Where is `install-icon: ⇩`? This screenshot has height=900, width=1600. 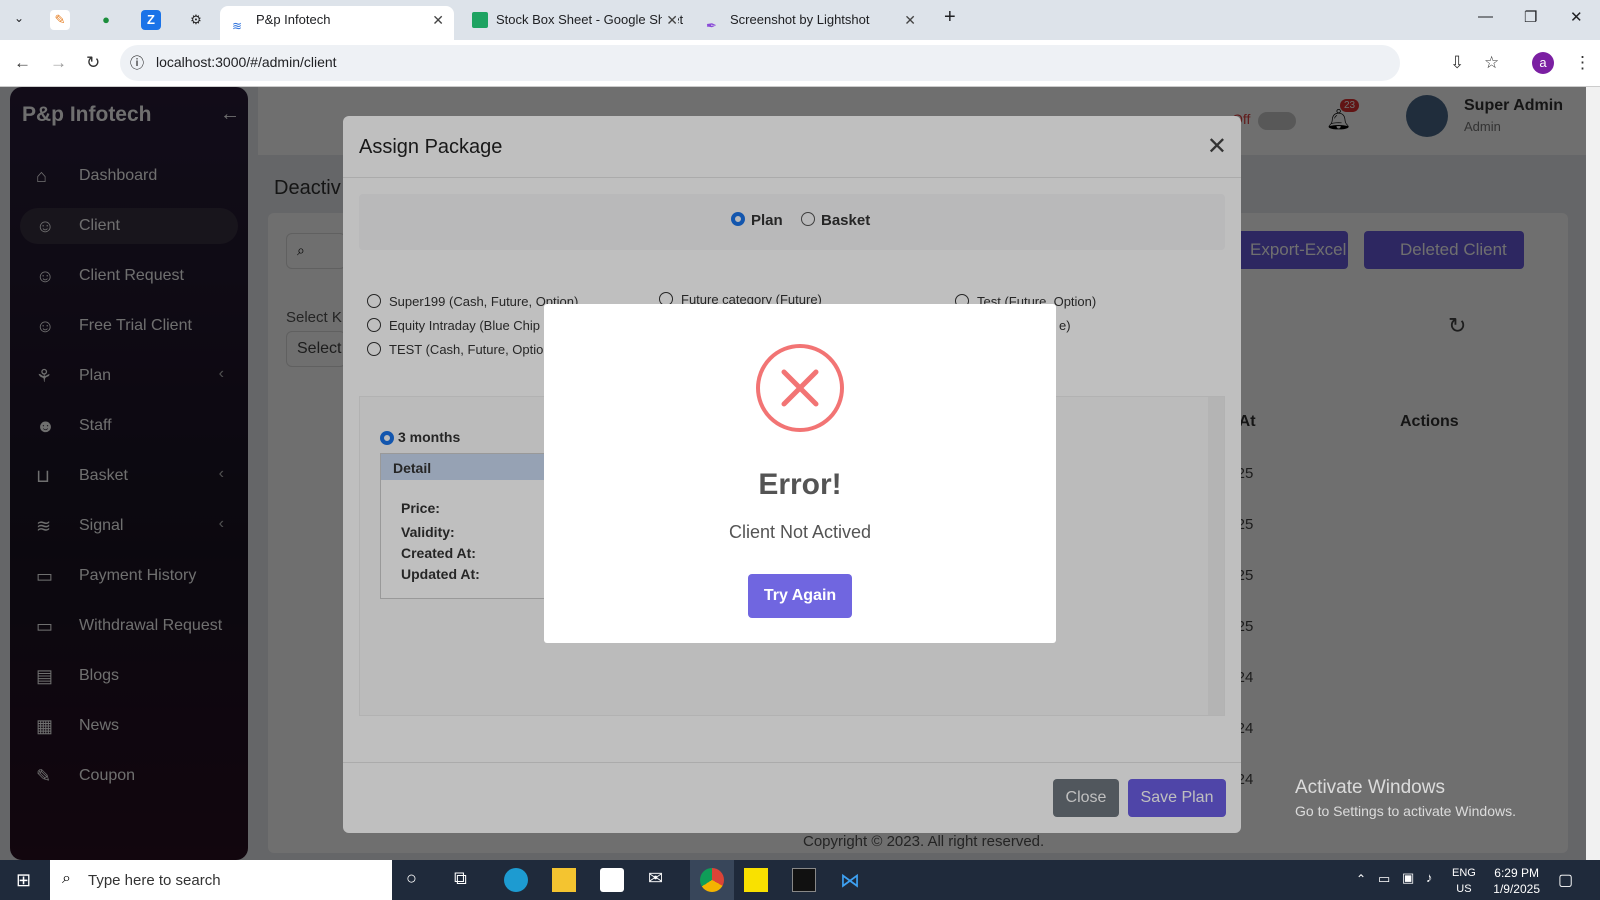 install-icon: ⇩ is located at coordinates (1457, 63).